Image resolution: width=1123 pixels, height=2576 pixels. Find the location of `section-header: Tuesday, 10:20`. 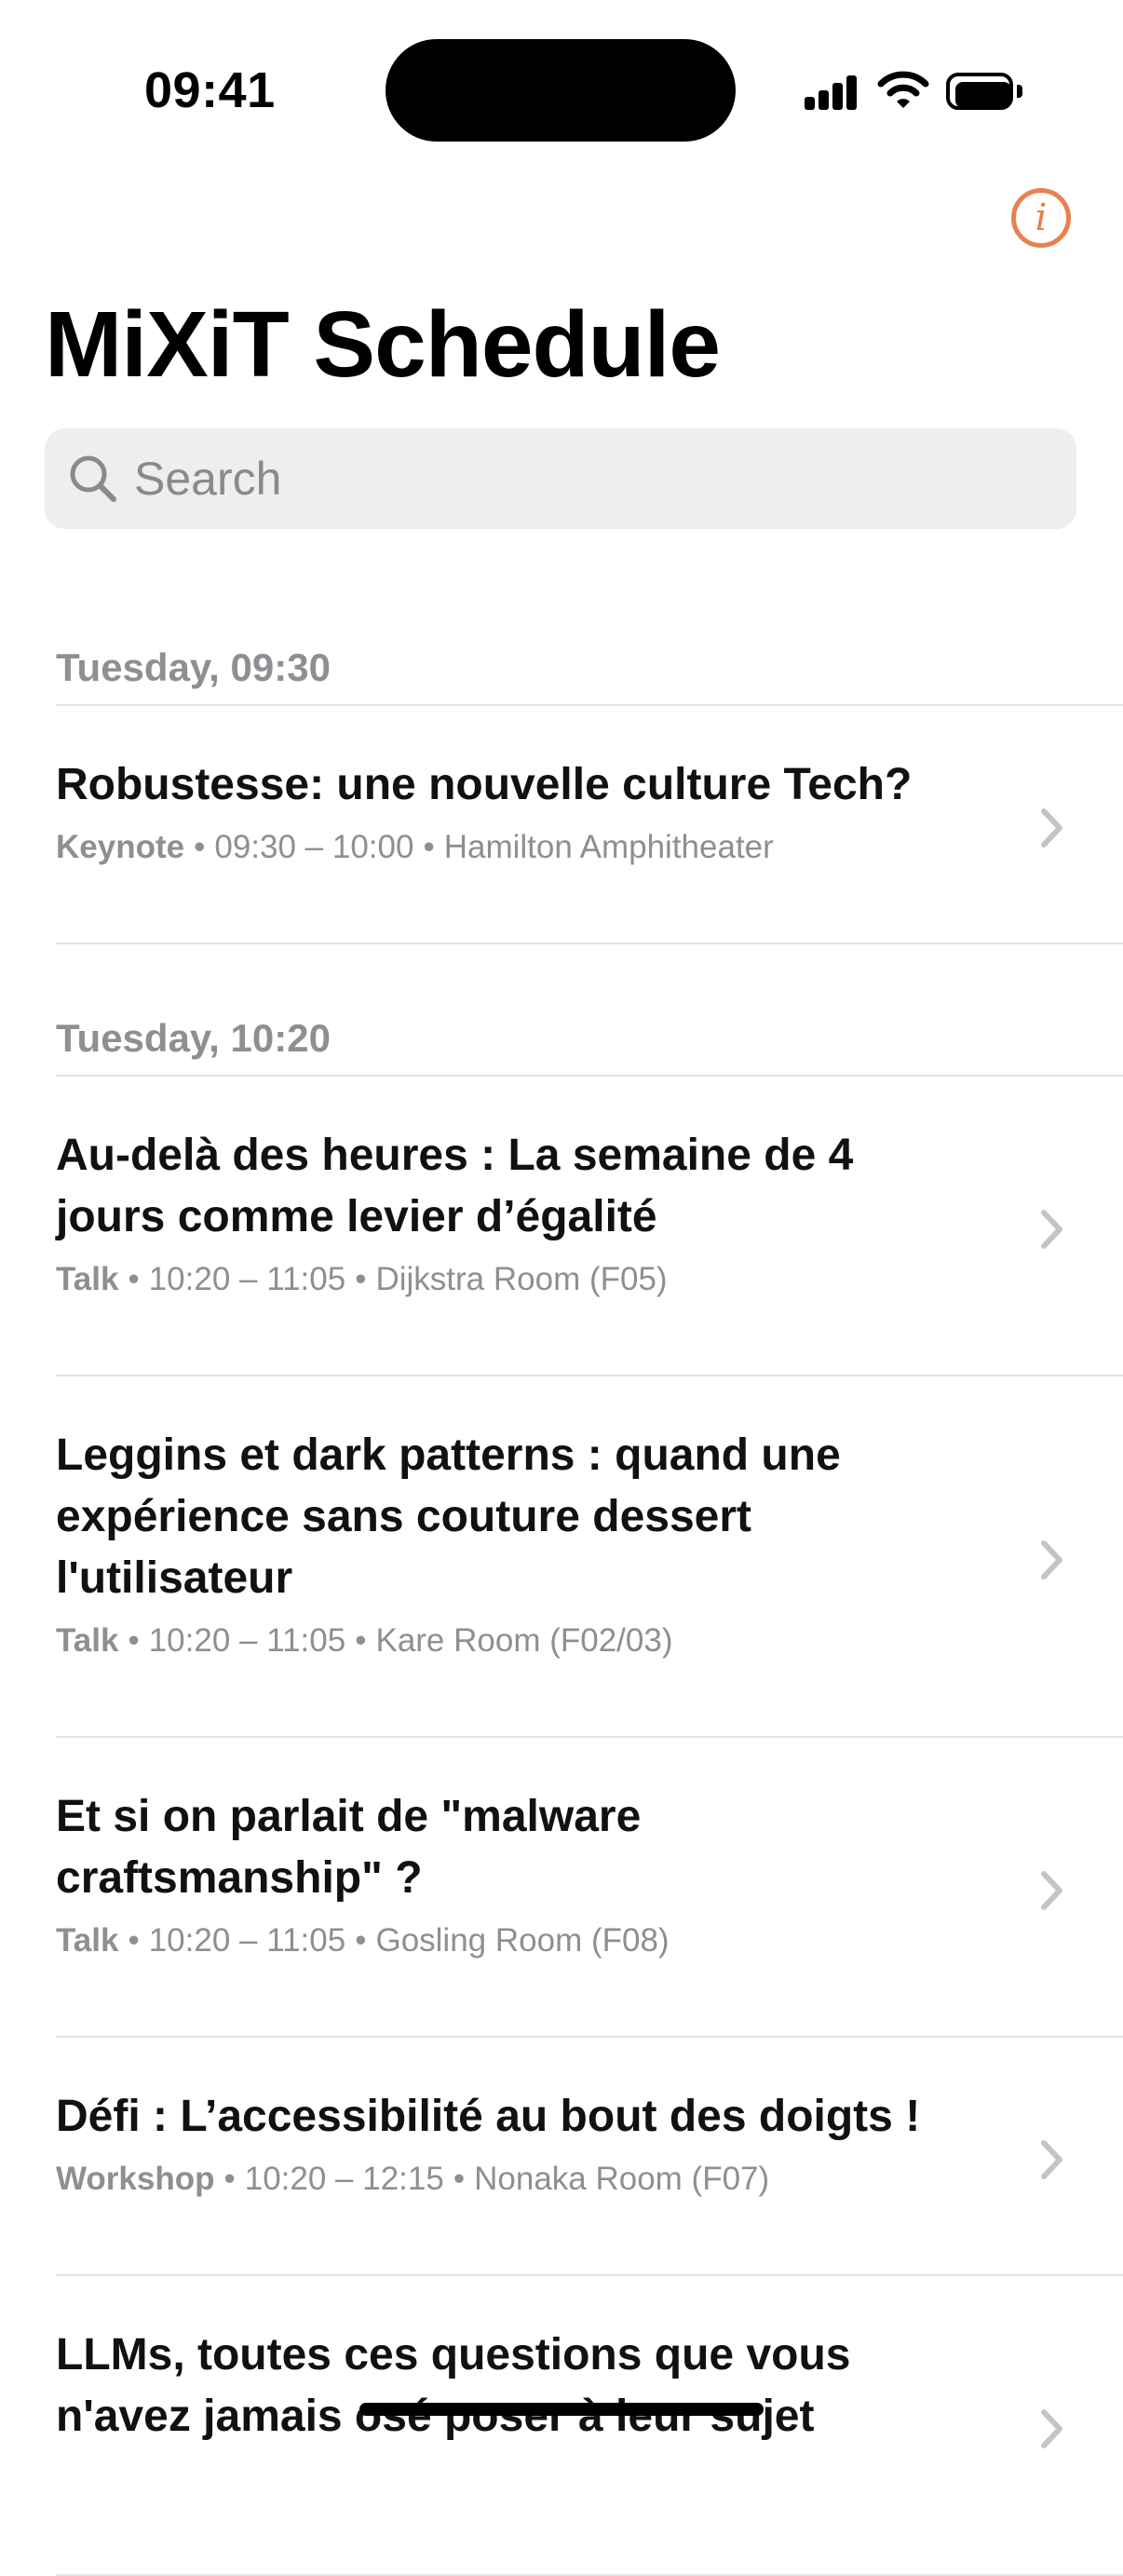

section-header: Tuesday, 10:20 is located at coordinates (194, 1038).